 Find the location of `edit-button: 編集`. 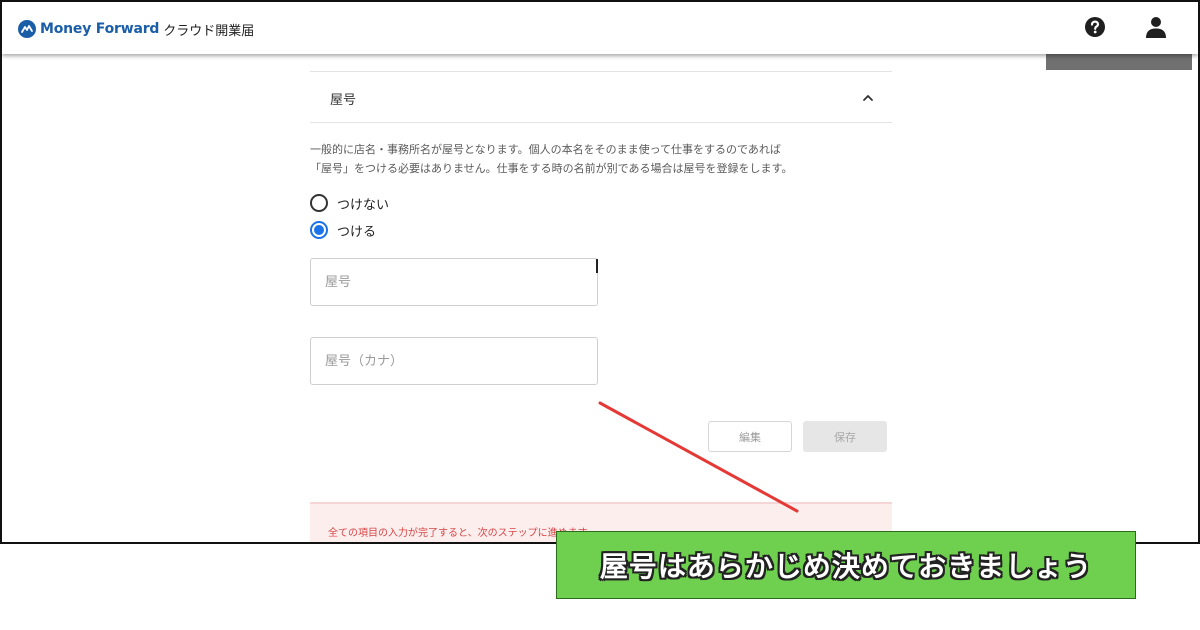

edit-button: 編集 is located at coordinates (750, 436).